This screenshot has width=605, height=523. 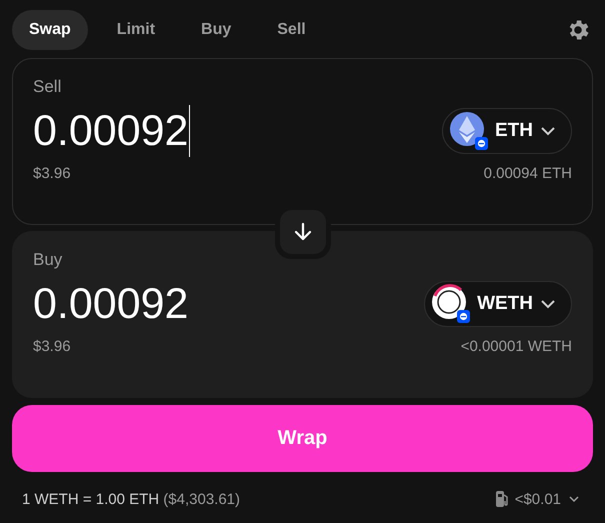 What do you see at coordinates (47, 87) in the screenshot?
I see `panel-label: Sell` at bounding box center [47, 87].